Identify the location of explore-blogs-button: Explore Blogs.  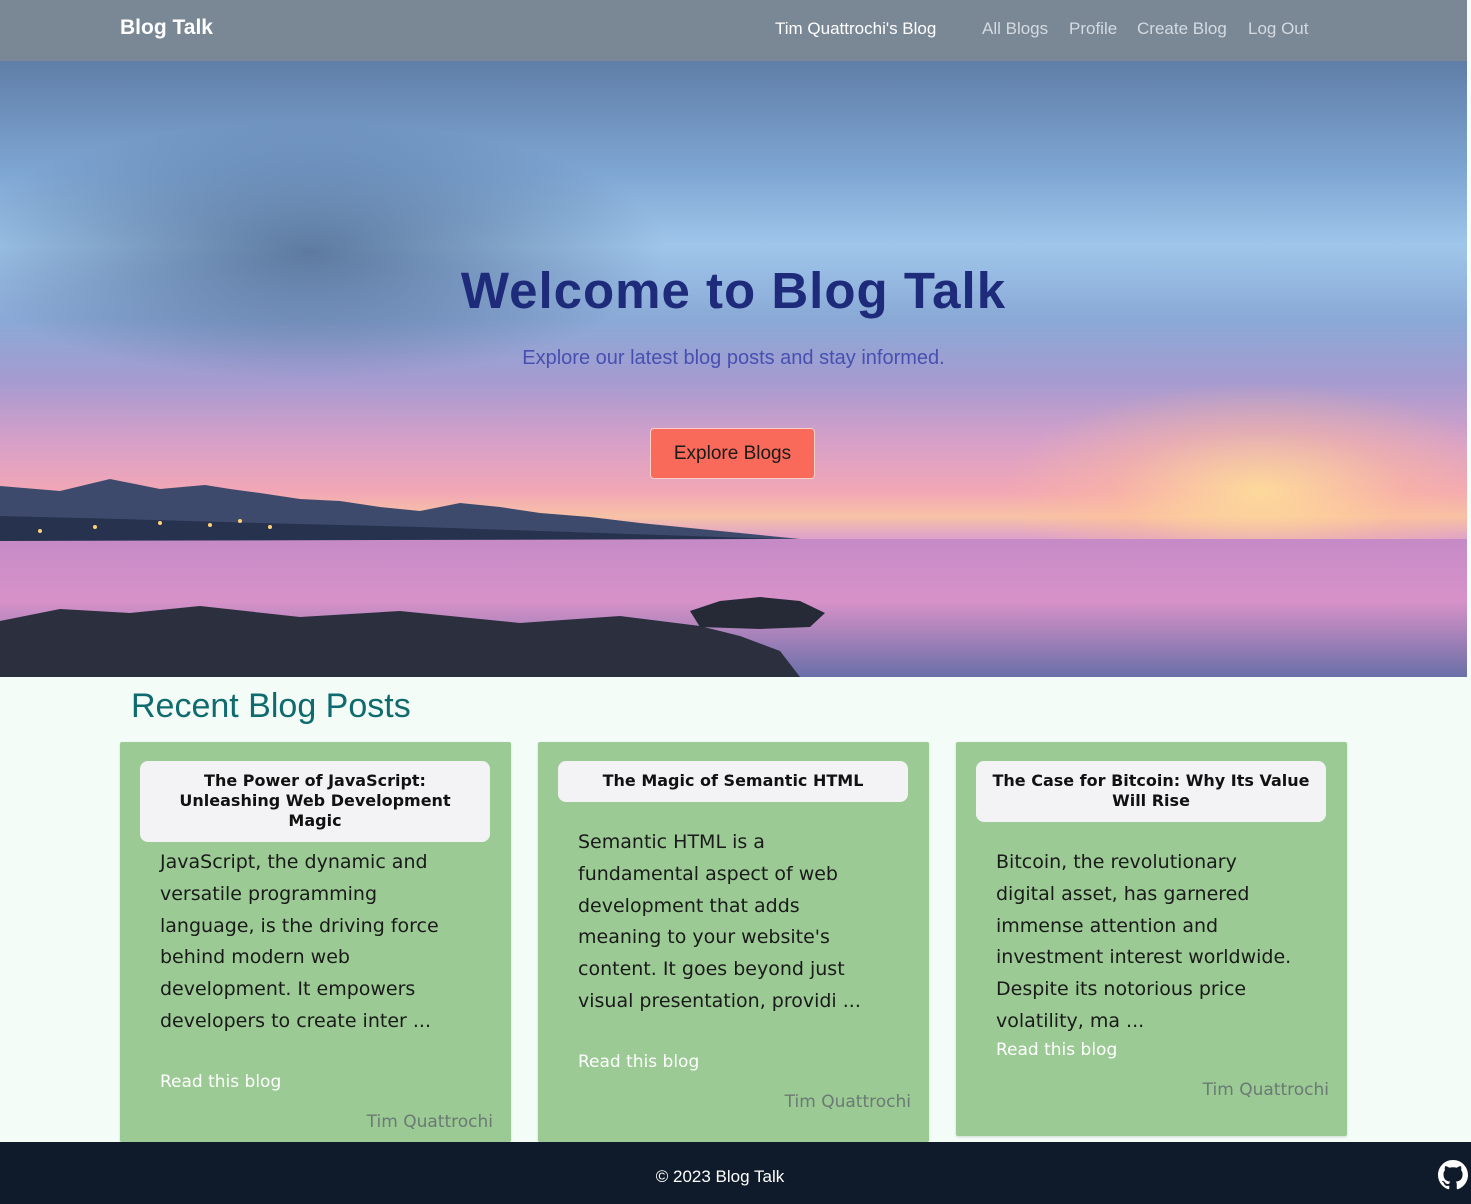
(732, 453).